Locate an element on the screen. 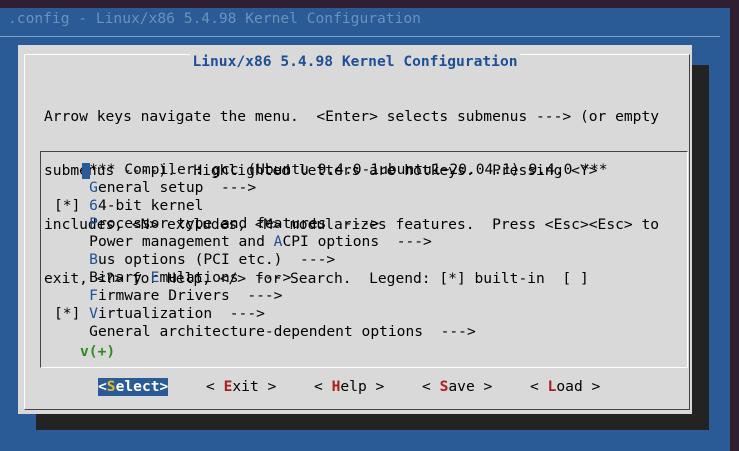 This screenshot has height=451, width=739. menu-item-firmware-drivers: Firmware Drivers ---> is located at coordinates (168, 296).